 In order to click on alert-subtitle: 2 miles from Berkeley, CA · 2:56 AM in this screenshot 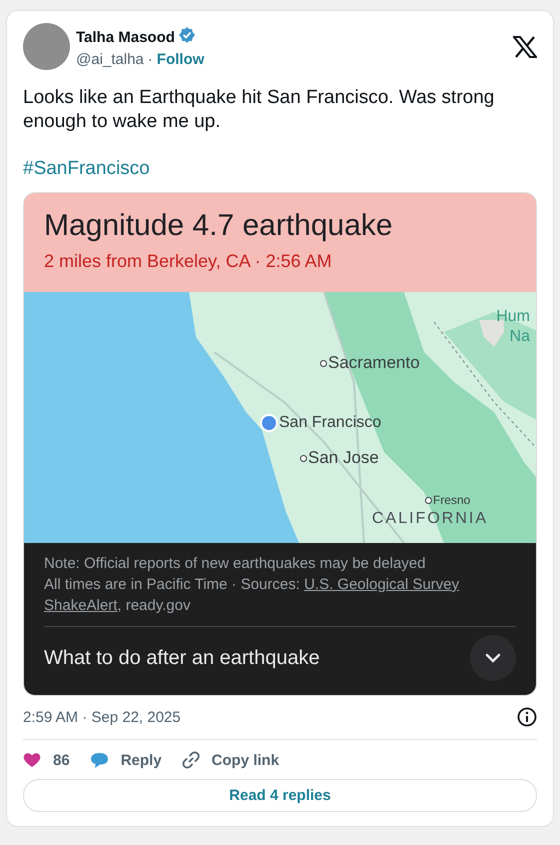, I will do `click(188, 261)`.